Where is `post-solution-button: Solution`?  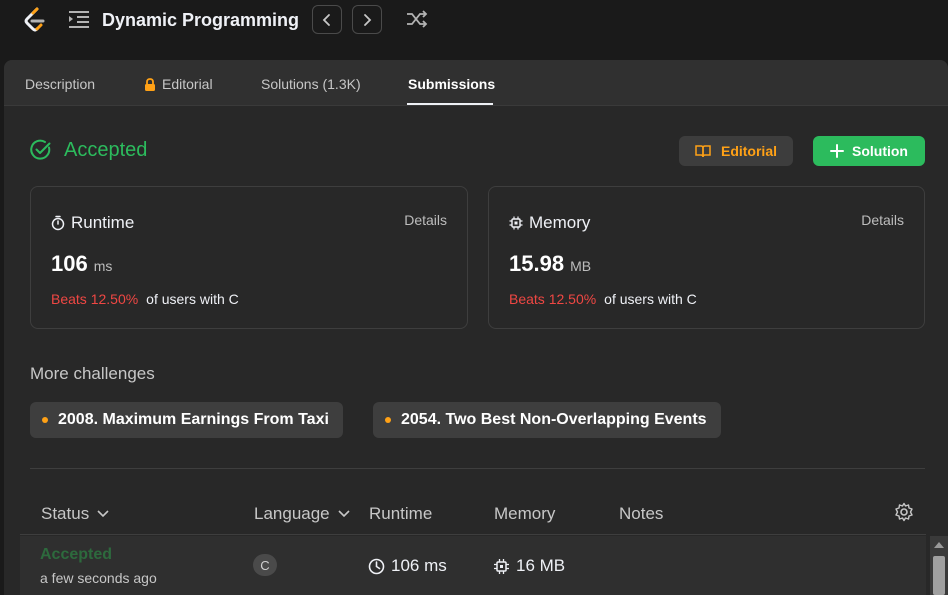 post-solution-button: Solution is located at coordinates (869, 151).